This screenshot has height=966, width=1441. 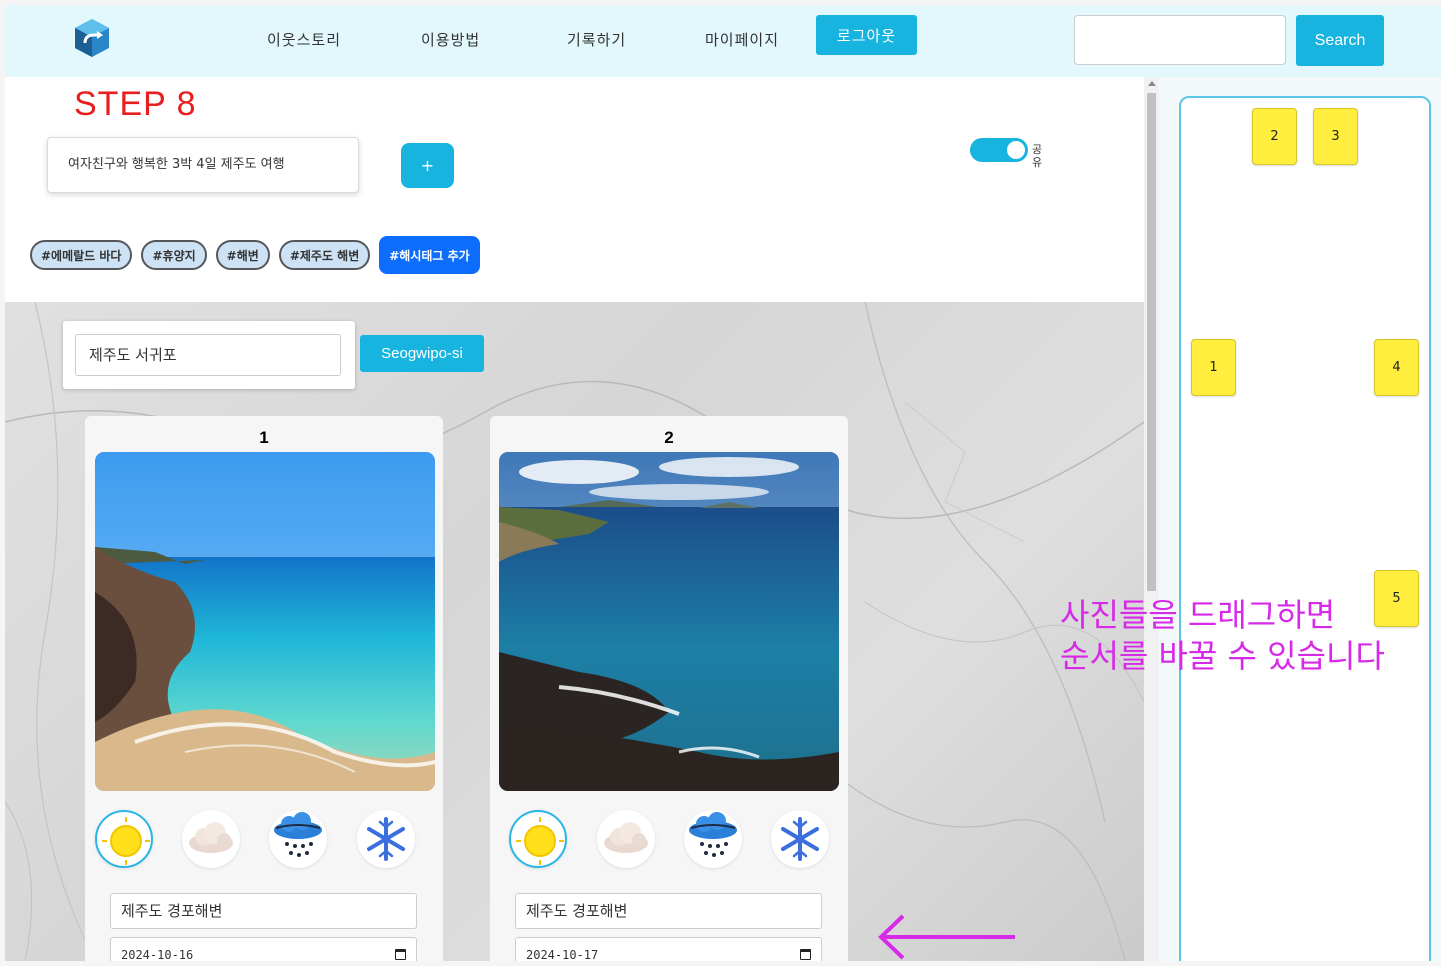 I want to click on top-navbar: 이웃스토리 이용방법 기록하기 마이페이지 로그아웃 Search, so click(x=723, y=41).